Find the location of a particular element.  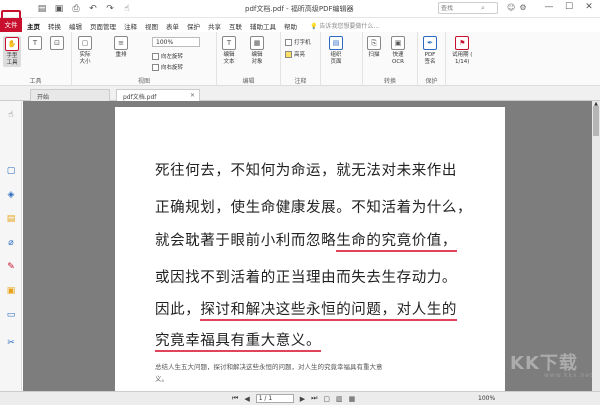

menu-accessibility: 辅助工具 is located at coordinates (263, 26).